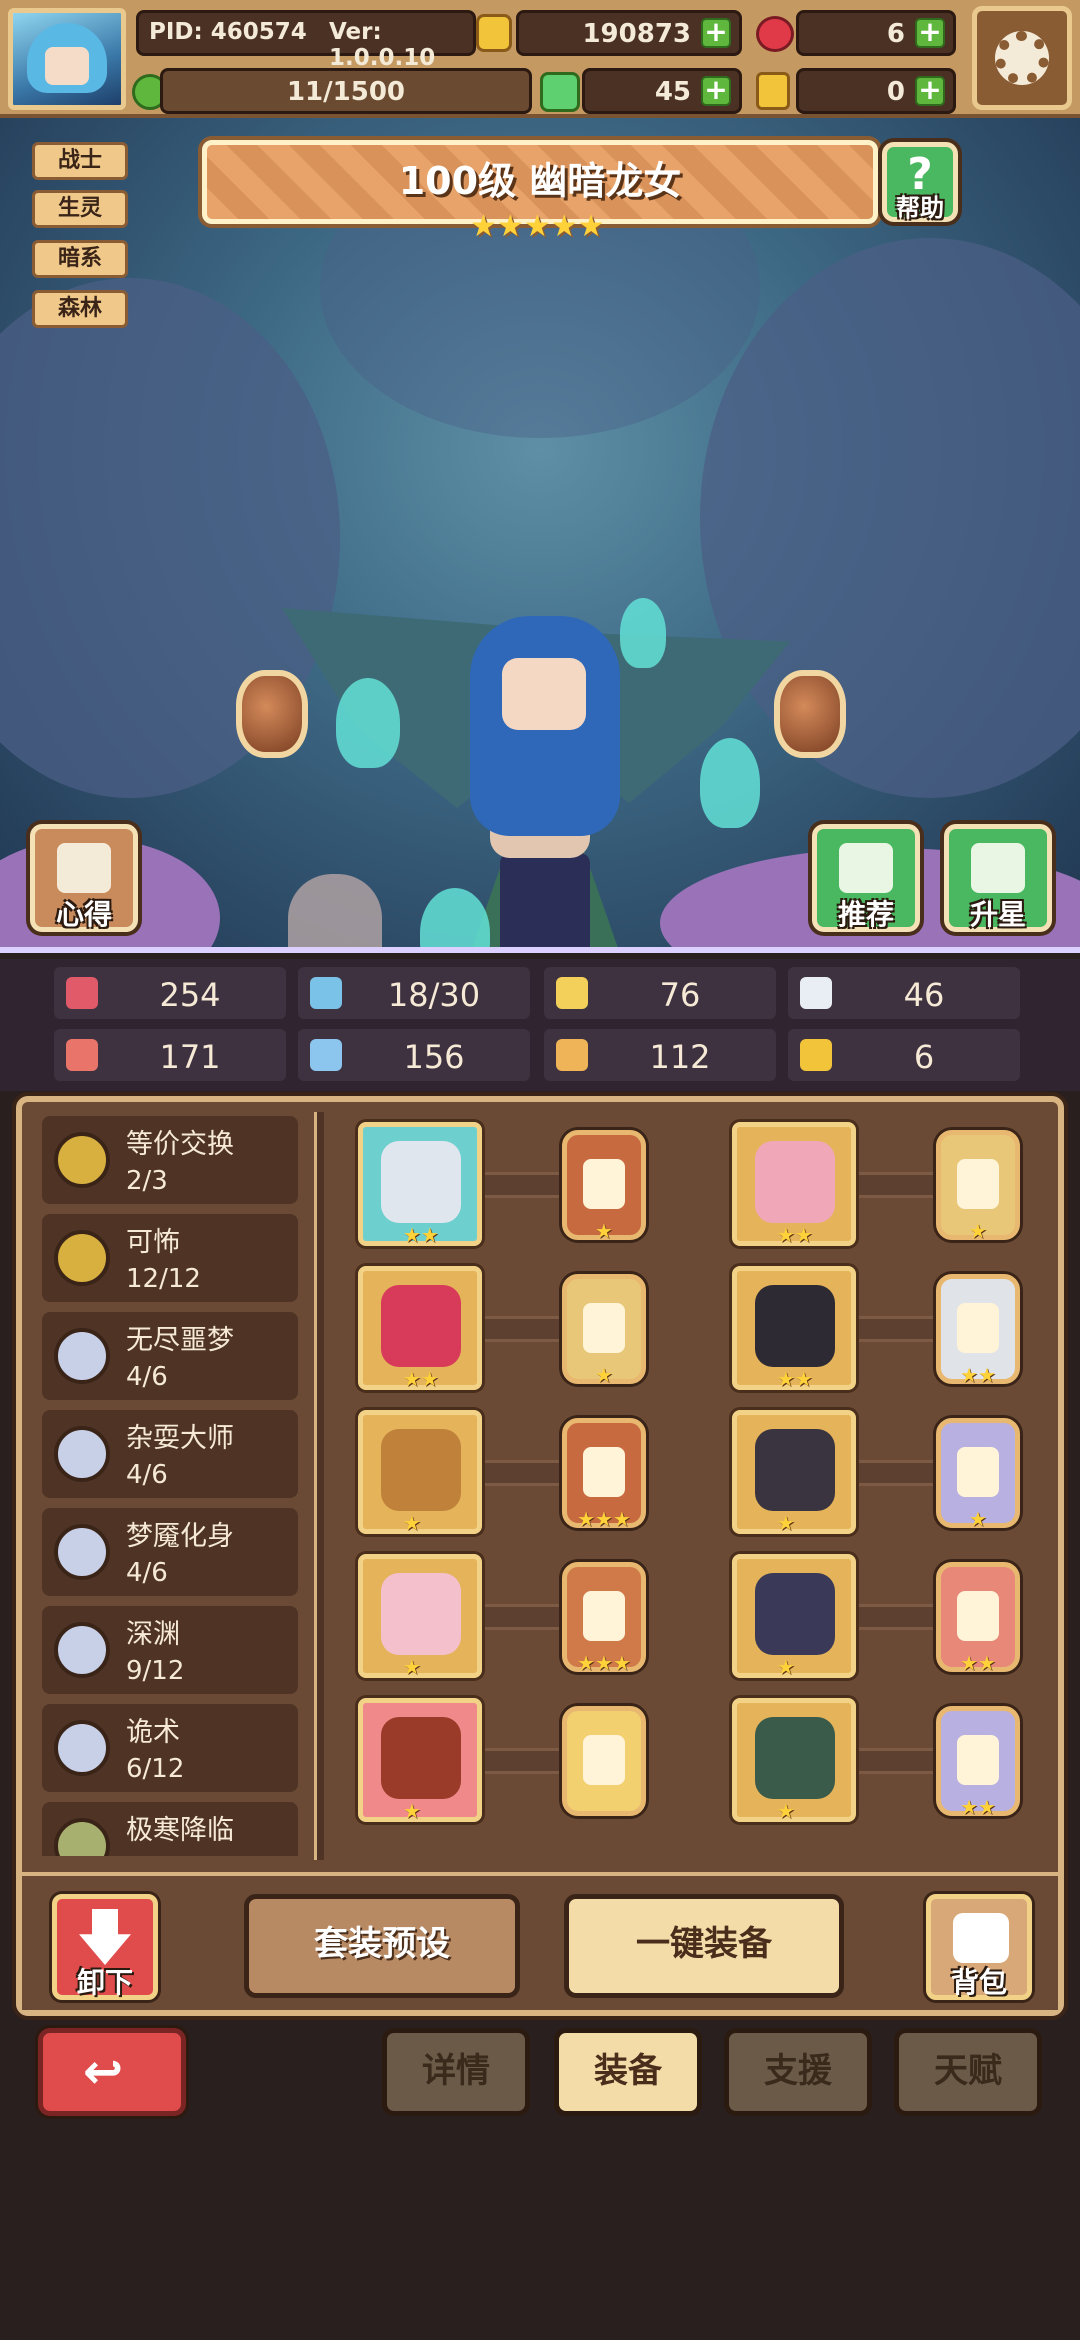  I want to click on set-item: 梦魇化身 4/6, so click(170, 1552).